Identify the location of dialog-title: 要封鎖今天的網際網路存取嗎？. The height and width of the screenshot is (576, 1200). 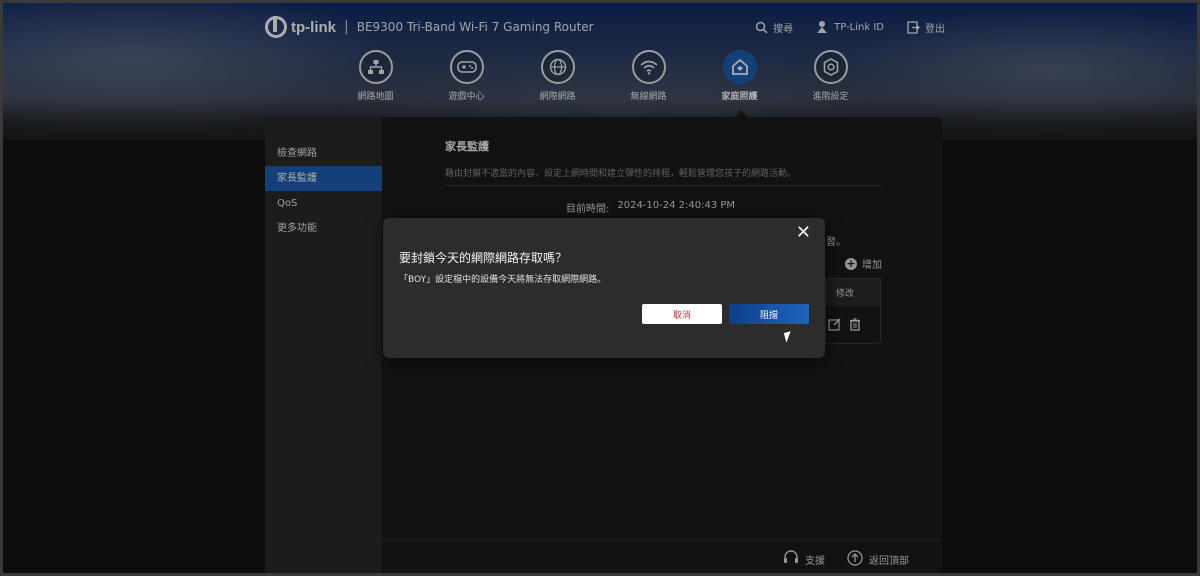
(483, 258).